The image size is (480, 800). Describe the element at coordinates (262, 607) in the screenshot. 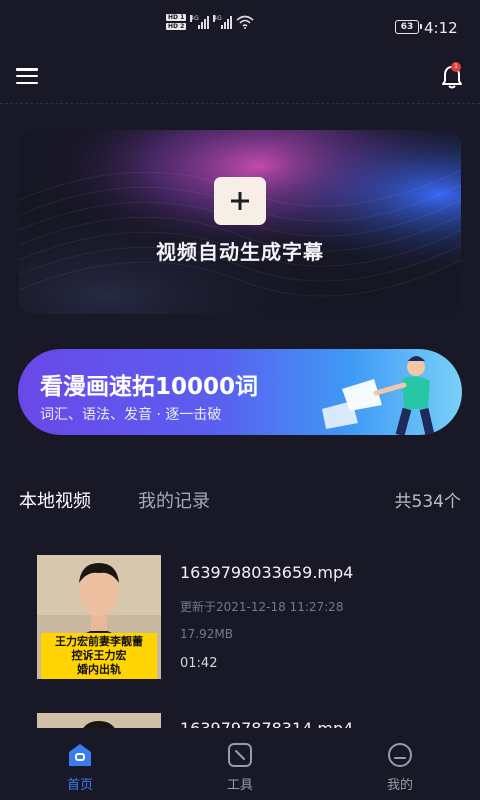

I see `video-updated-time: 更新于2021-12-18 11:27:28` at that location.